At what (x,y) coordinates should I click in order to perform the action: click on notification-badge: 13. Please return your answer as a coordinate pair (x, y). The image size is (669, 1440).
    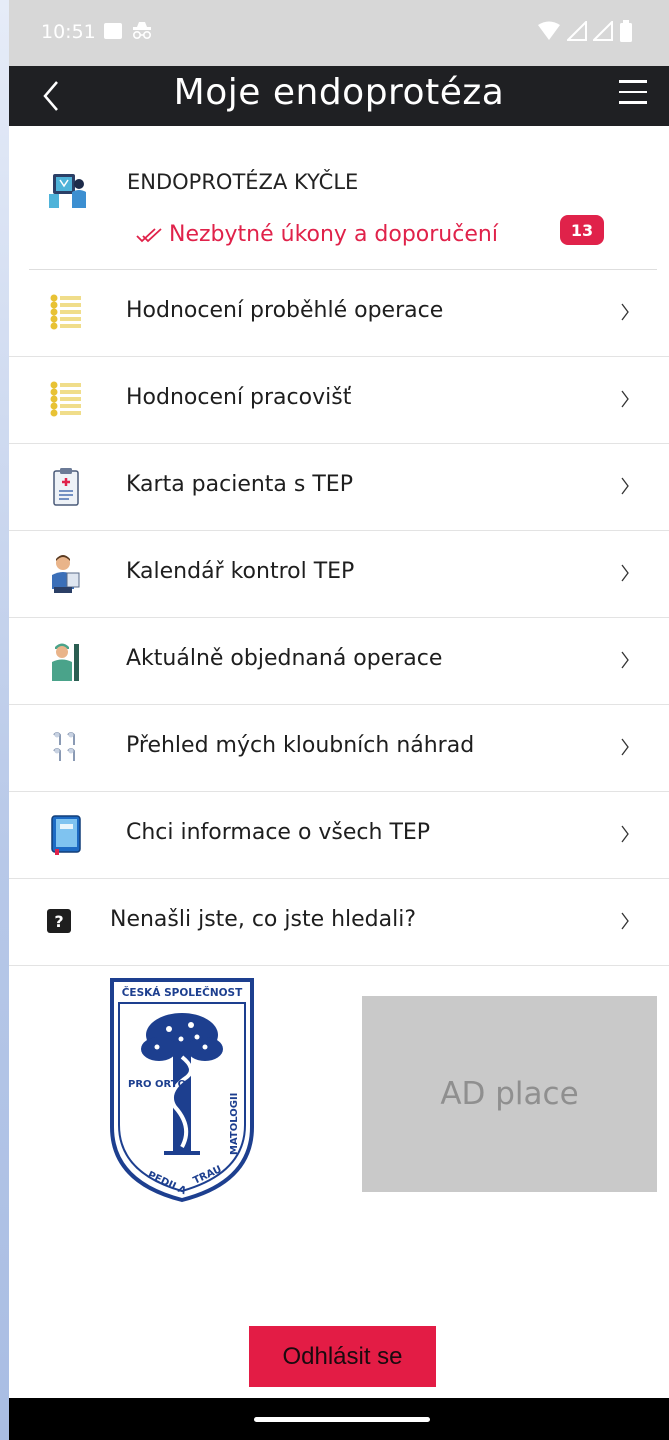
    Looking at the image, I should click on (582, 230).